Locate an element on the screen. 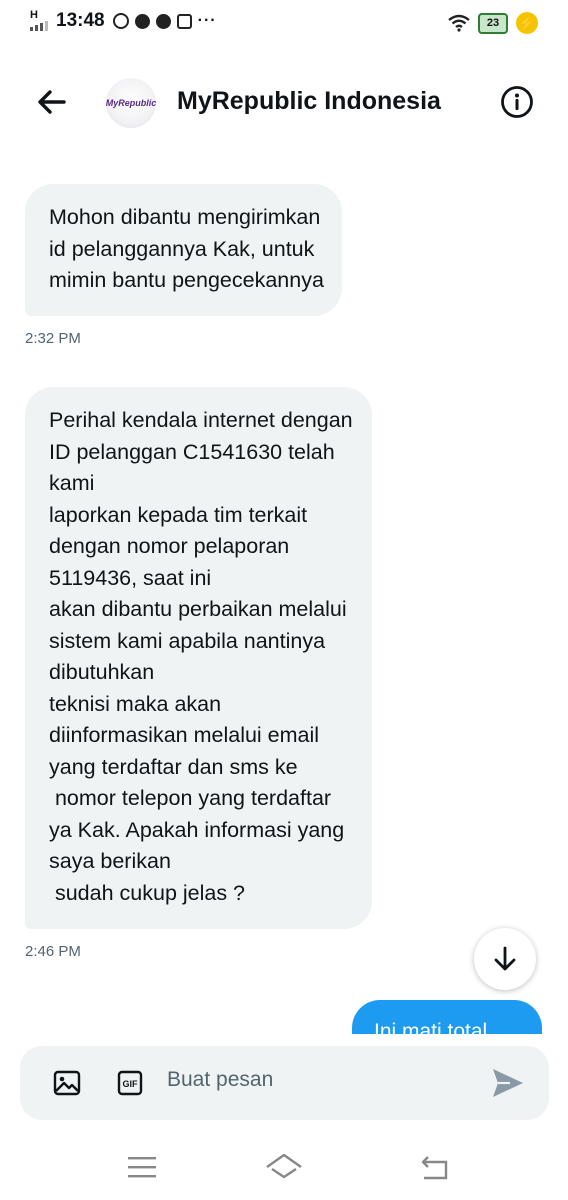 This screenshot has width=568, height=1200. conversation-header: MyRepublic MyRepublic Indonesia is located at coordinates (284, 105).